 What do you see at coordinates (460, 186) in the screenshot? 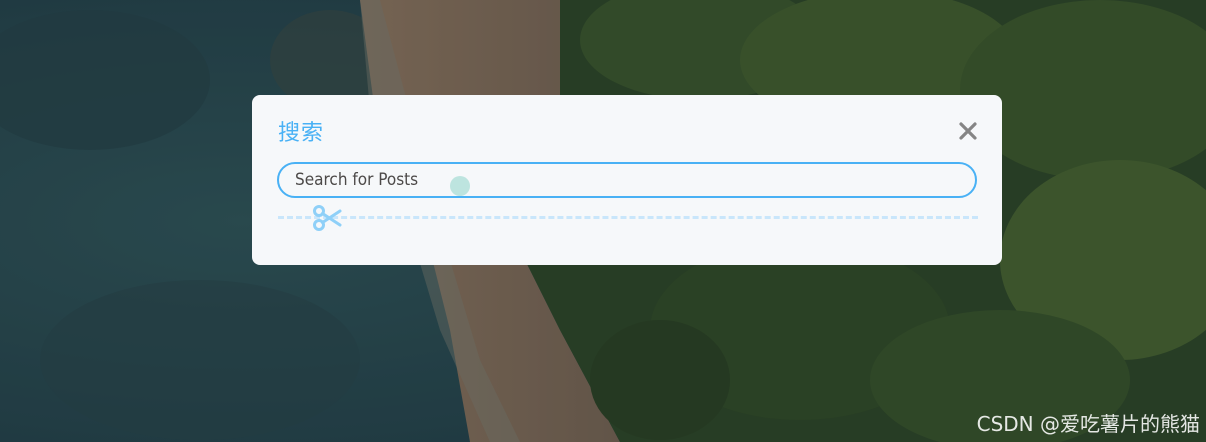
I see `mouse-cursor-indicator` at bounding box center [460, 186].